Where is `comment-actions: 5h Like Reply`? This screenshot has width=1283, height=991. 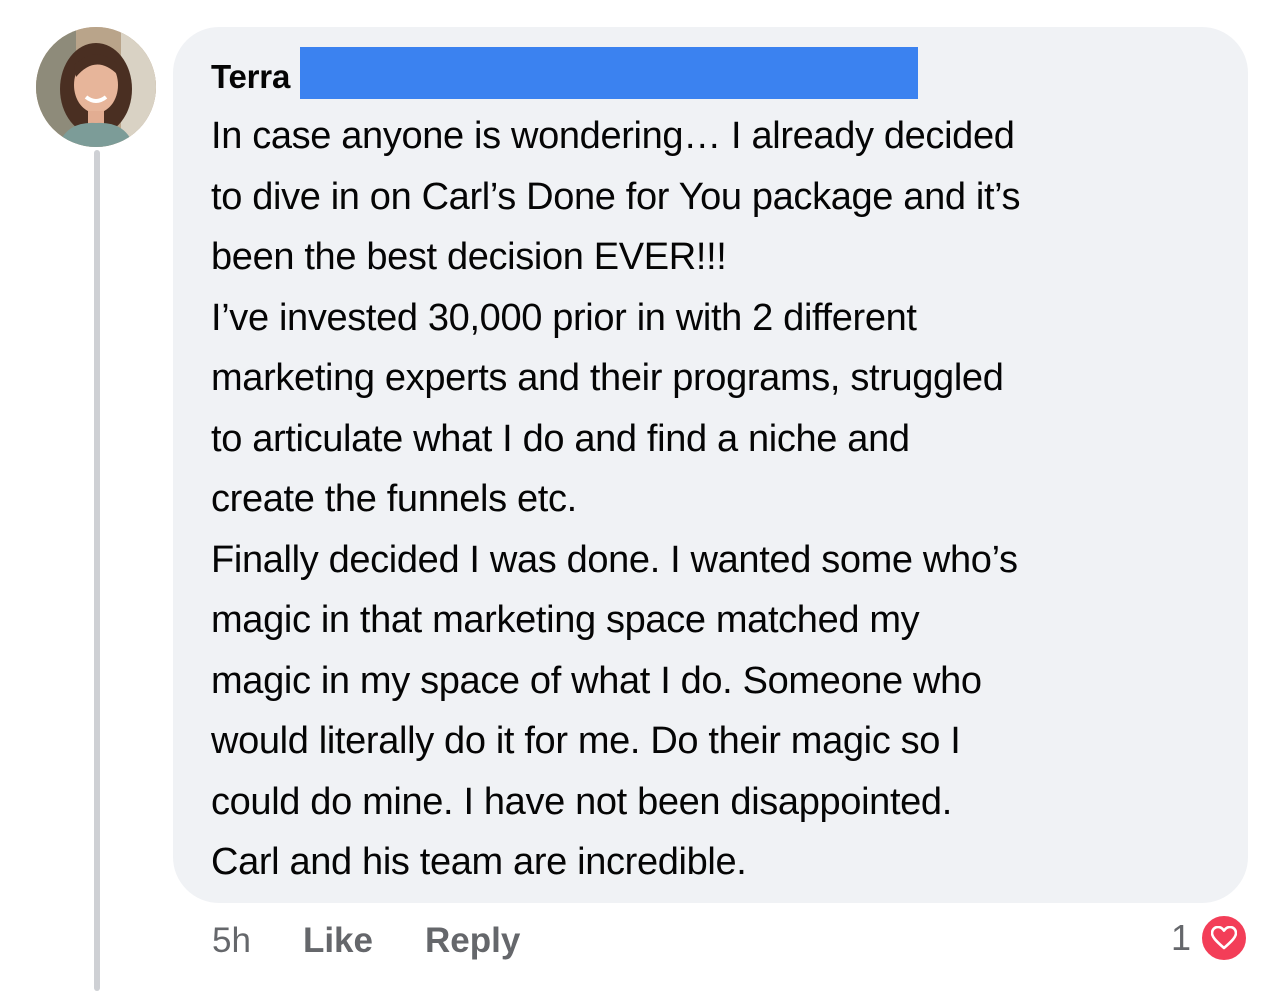
comment-actions: 5h Like Reply is located at coordinates (366, 941).